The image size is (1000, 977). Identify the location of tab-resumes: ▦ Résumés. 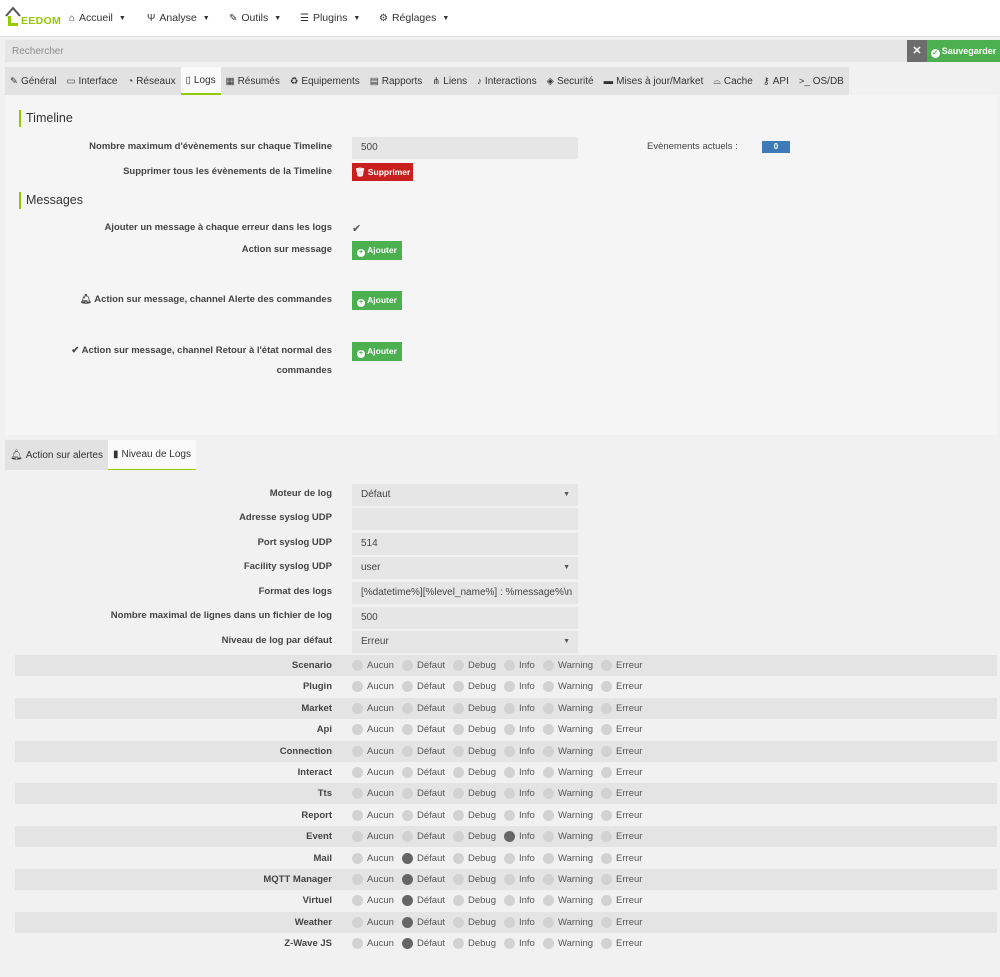
(253, 81).